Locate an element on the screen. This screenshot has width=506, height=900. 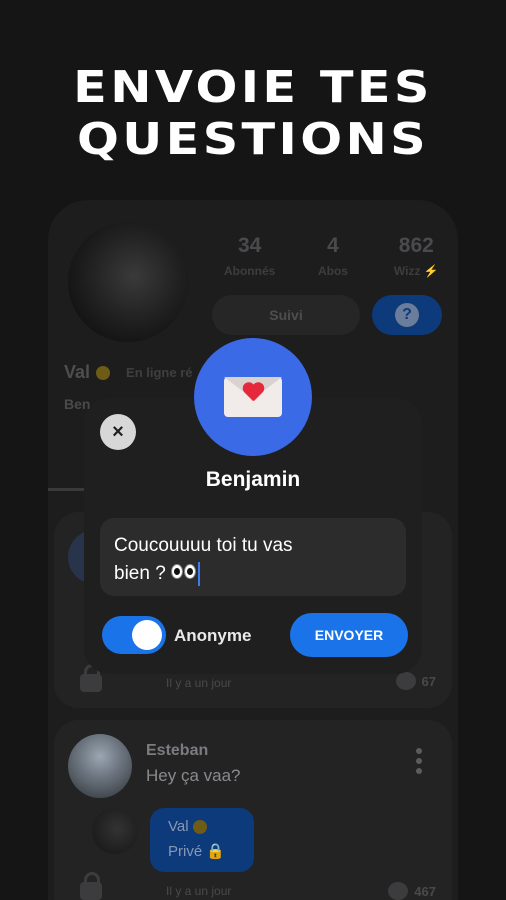
stat-wizz: 862 Wizz ⚡ is located at coordinates (416, 256).